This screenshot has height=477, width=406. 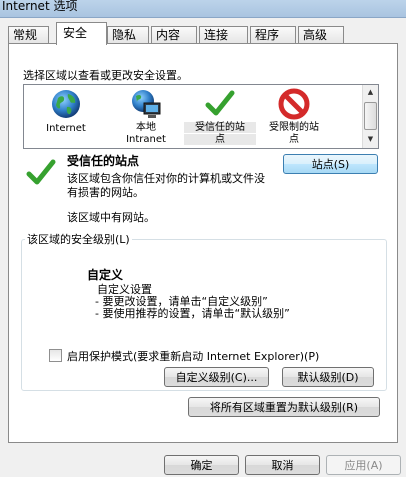 I want to click on tab-general: 常规, so click(x=28, y=35).